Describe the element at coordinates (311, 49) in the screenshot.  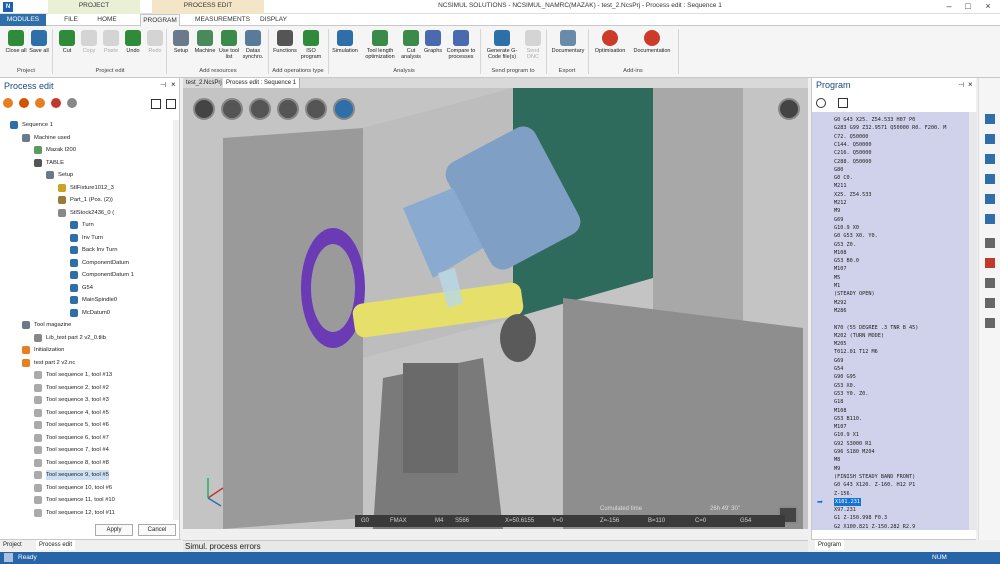
I see `iso-program-button: ISO program` at that location.